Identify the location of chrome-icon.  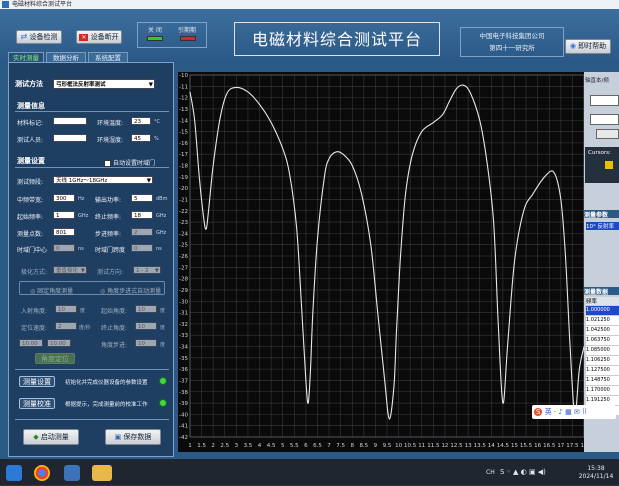
(42, 473).